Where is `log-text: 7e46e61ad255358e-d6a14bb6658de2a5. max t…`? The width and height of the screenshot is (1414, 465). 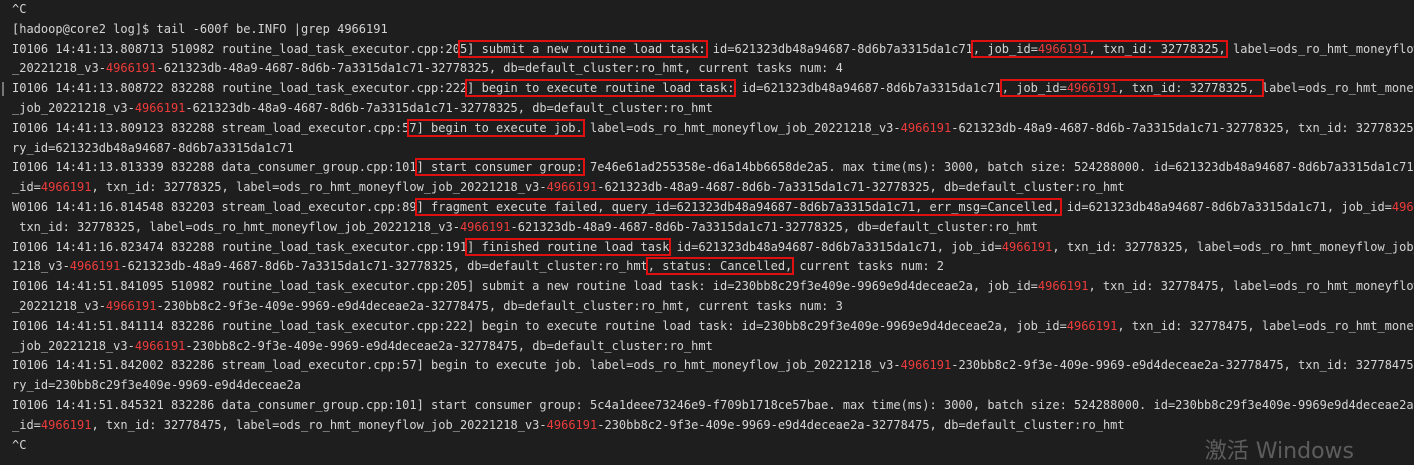 log-text: 7e46e61ad255358e-d6a14bb6658de2a5. max t… is located at coordinates (998, 167).